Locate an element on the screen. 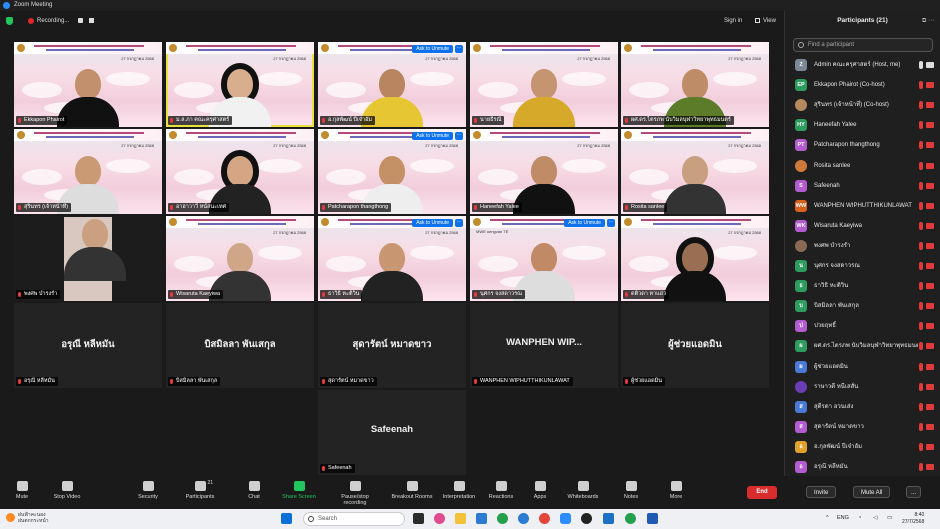  taskbar-clock: 8:40 27/7/2568 is located at coordinates (913, 519).